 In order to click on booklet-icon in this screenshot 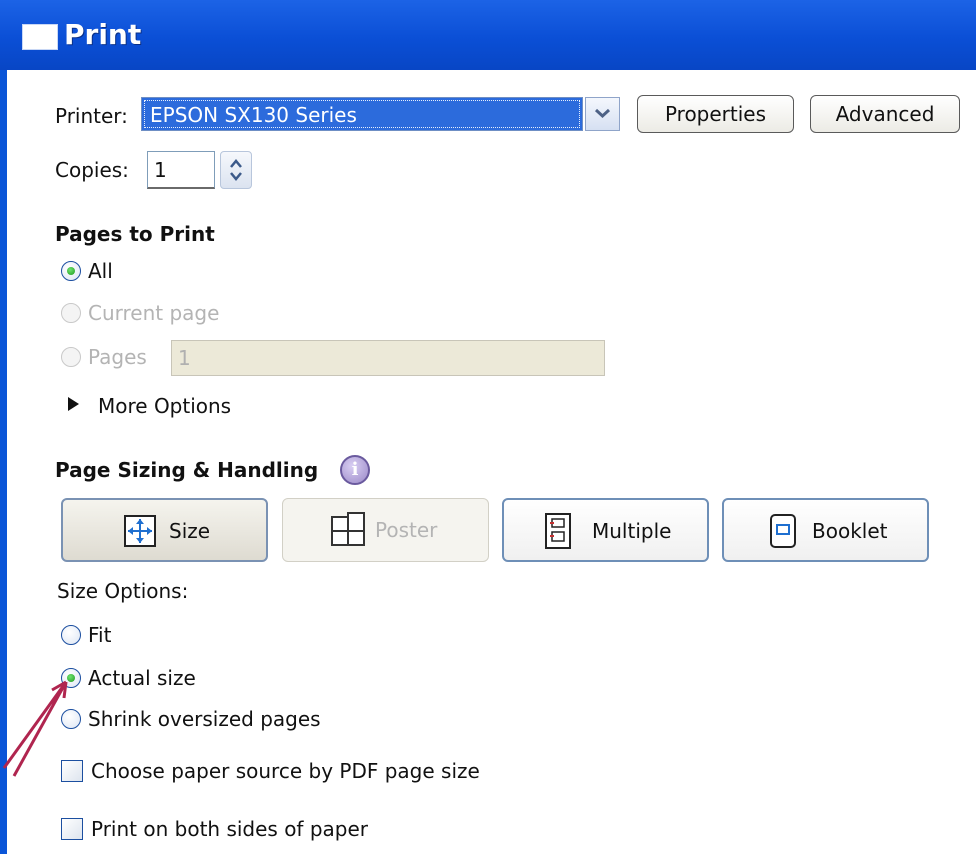, I will do `click(783, 531)`.